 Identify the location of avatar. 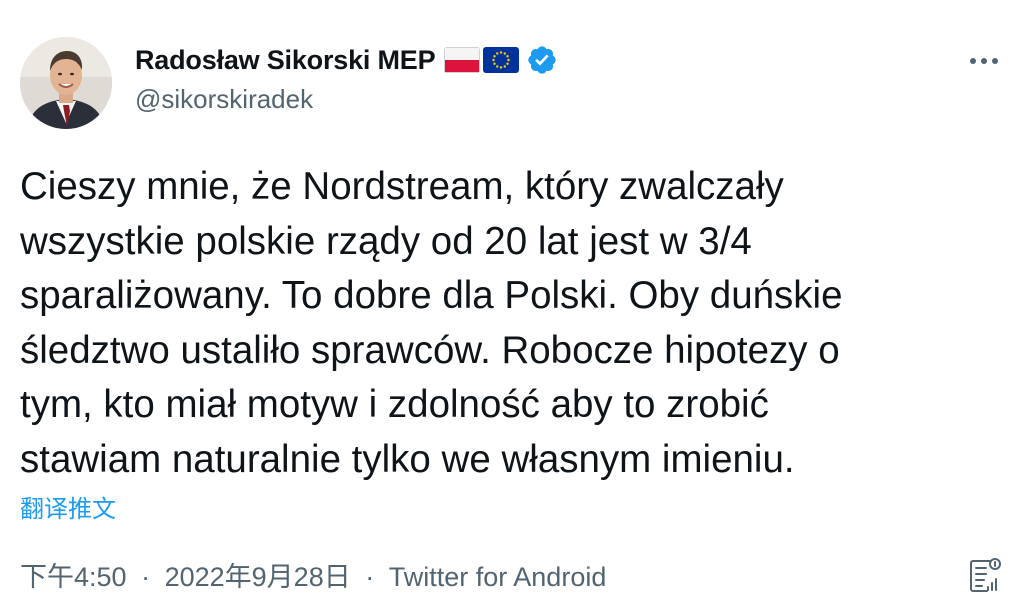
(66, 83).